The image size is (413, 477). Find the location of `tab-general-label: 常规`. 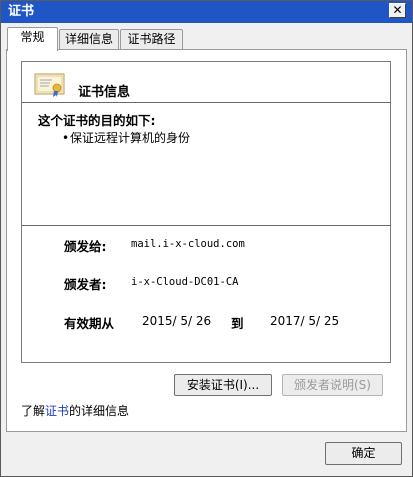

tab-general-label: 常规 is located at coordinates (32, 37).